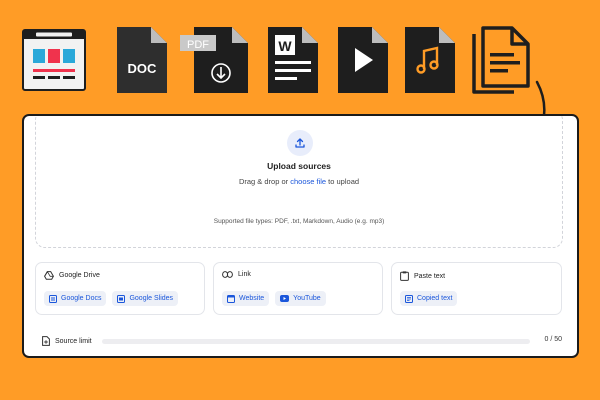 Image resolution: width=600 pixels, height=400 pixels. I want to click on word-file-icon: W, so click(293, 60).